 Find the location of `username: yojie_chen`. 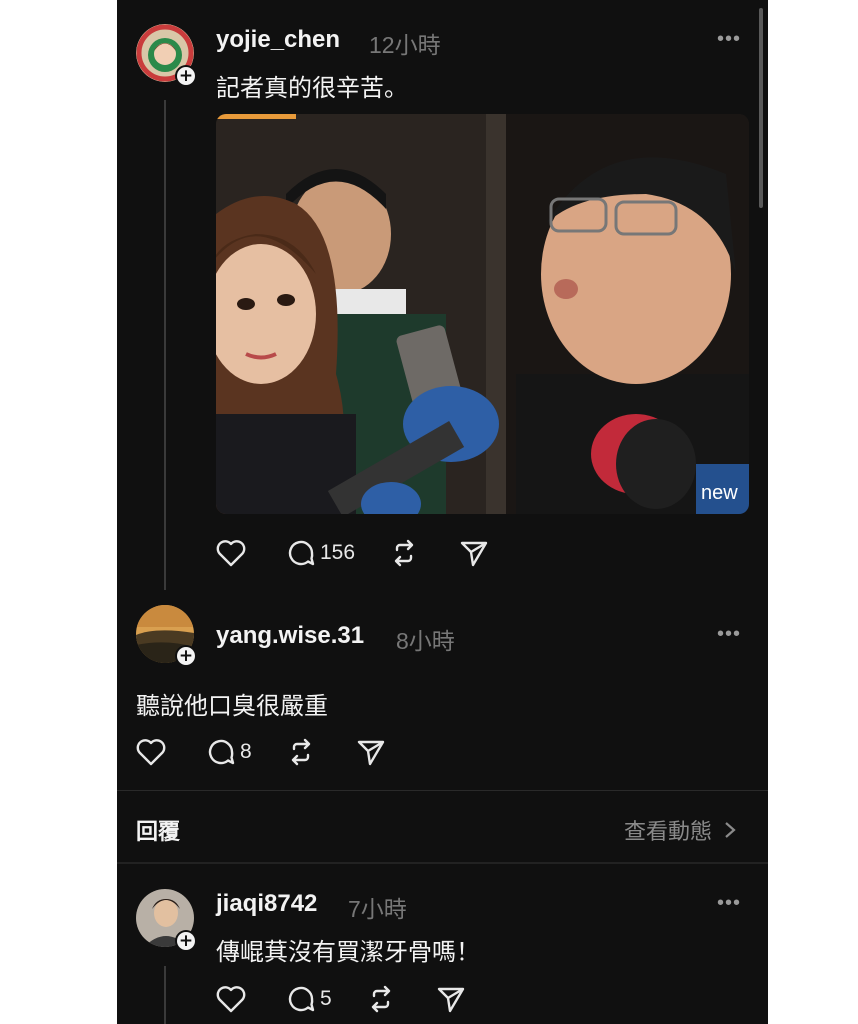

username: yojie_chen is located at coordinates (278, 40).